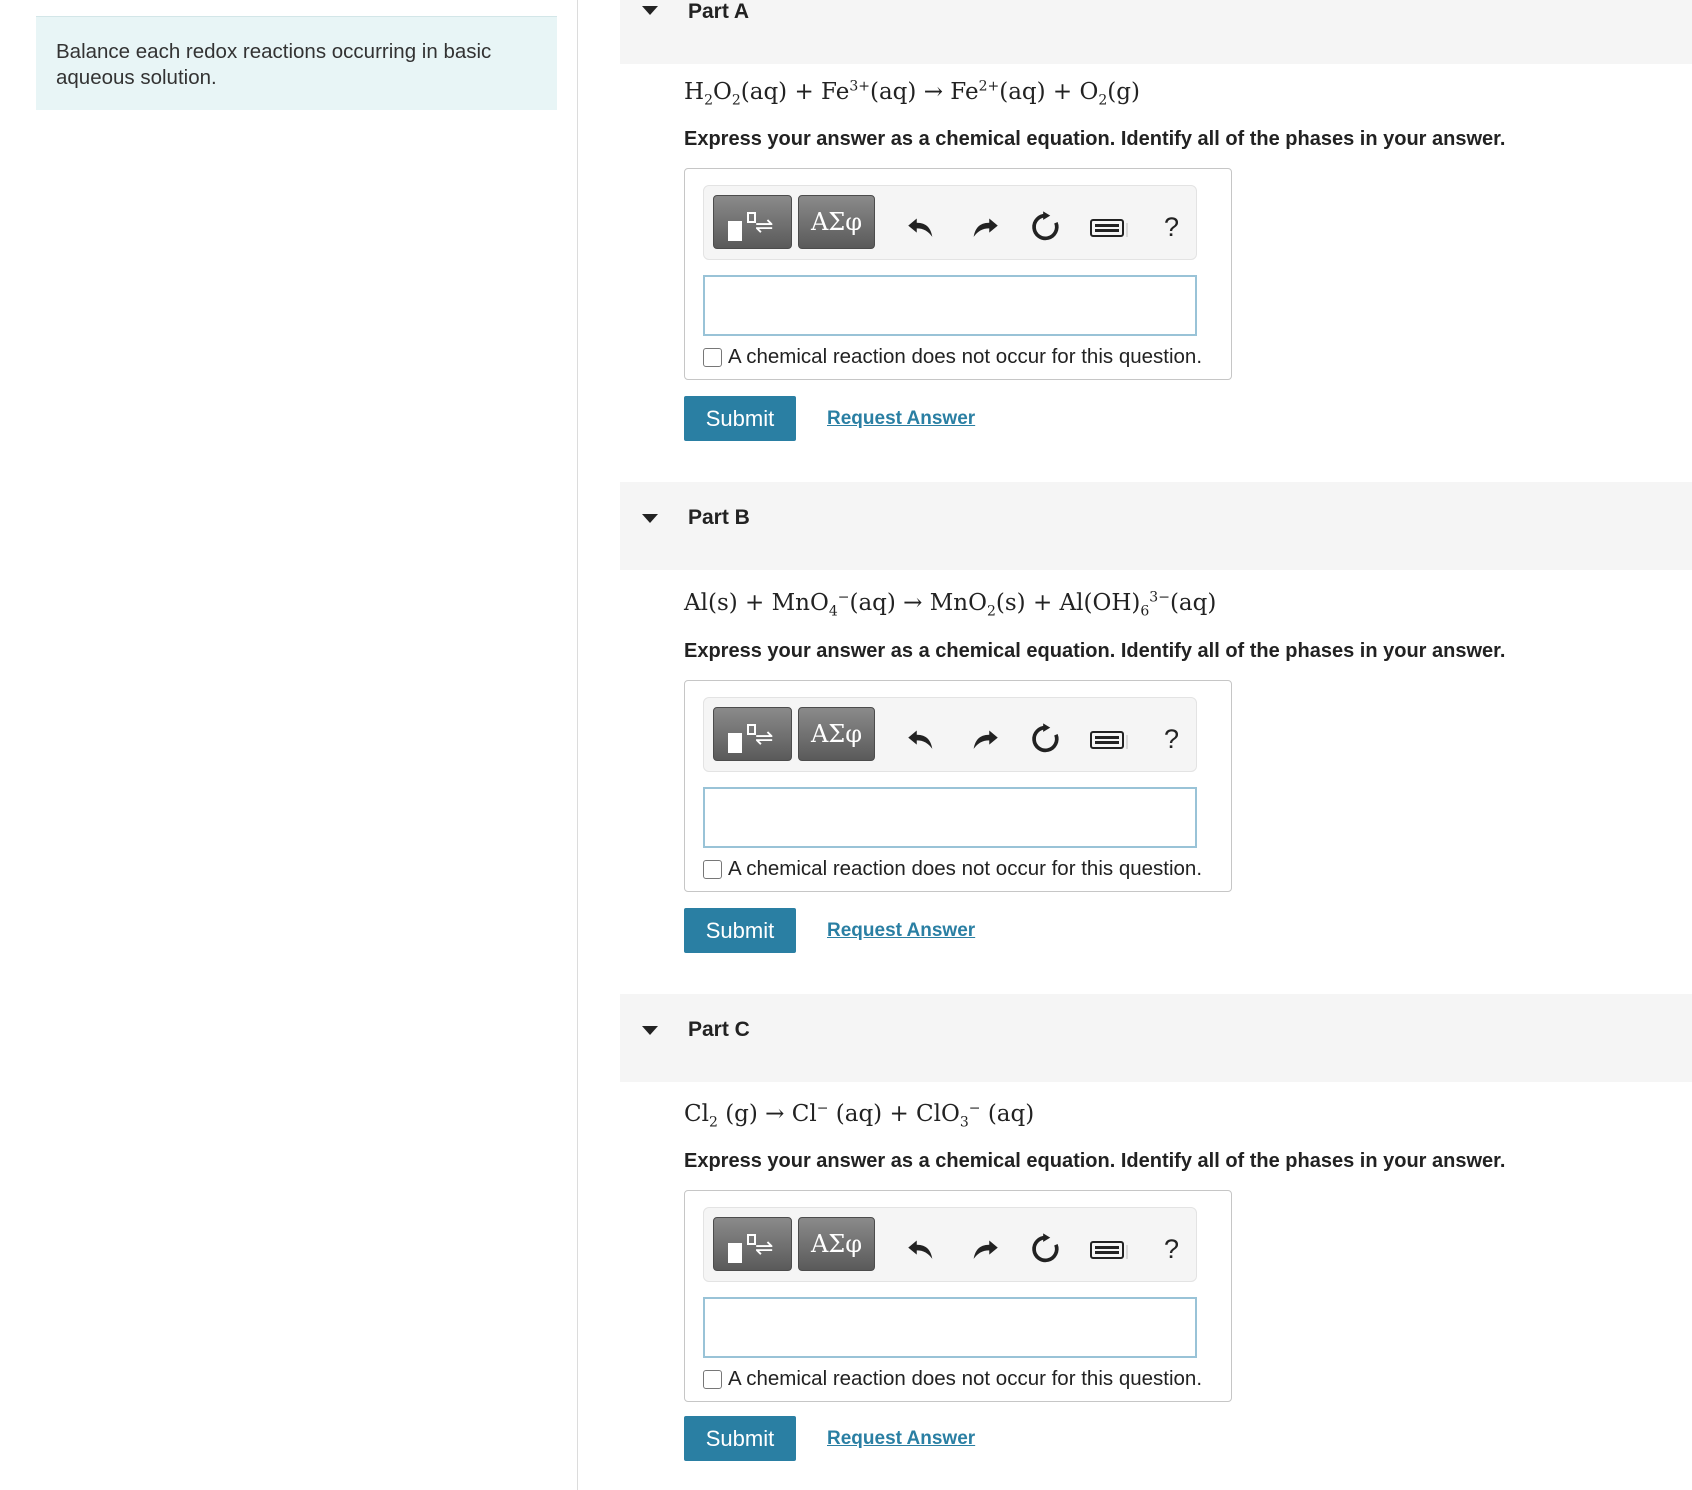  Describe the element at coordinates (719, 1029) in the screenshot. I see `part-title: Part C` at that location.